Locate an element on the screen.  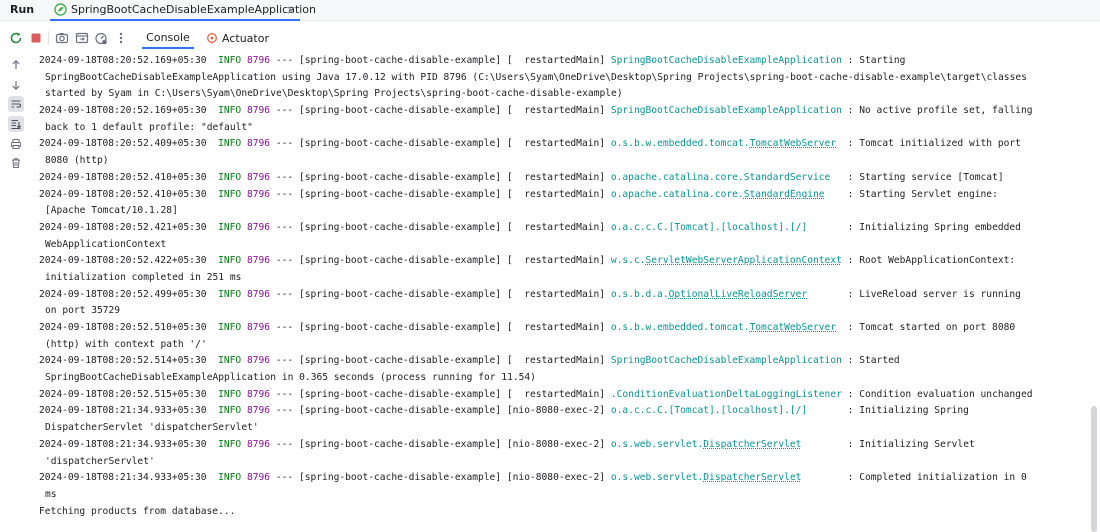
log-timestamp: 2024-09-18T08:20:52.422+05:30 is located at coordinates (123, 261).